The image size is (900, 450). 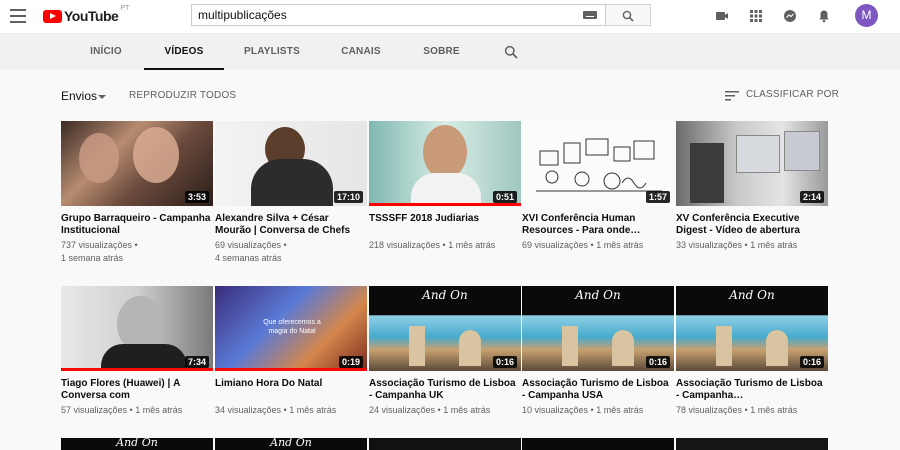 I want to click on video-meta: 24 visualizações • 1 mês atrás, so click(x=430, y=410).